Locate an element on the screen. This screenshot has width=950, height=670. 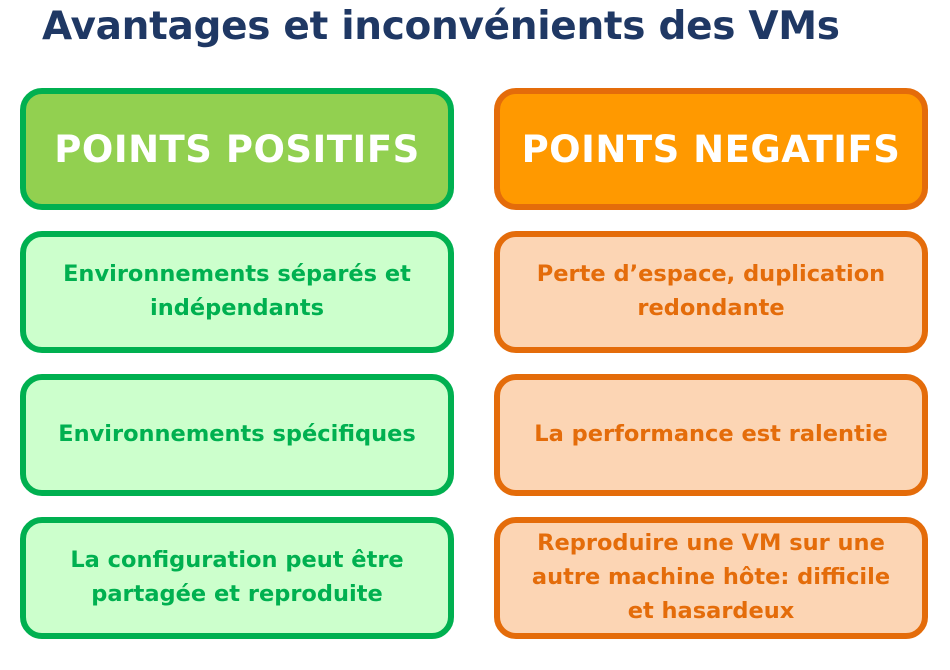
negative-point-text: La performance est ralentie is located at coordinates (711, 434).